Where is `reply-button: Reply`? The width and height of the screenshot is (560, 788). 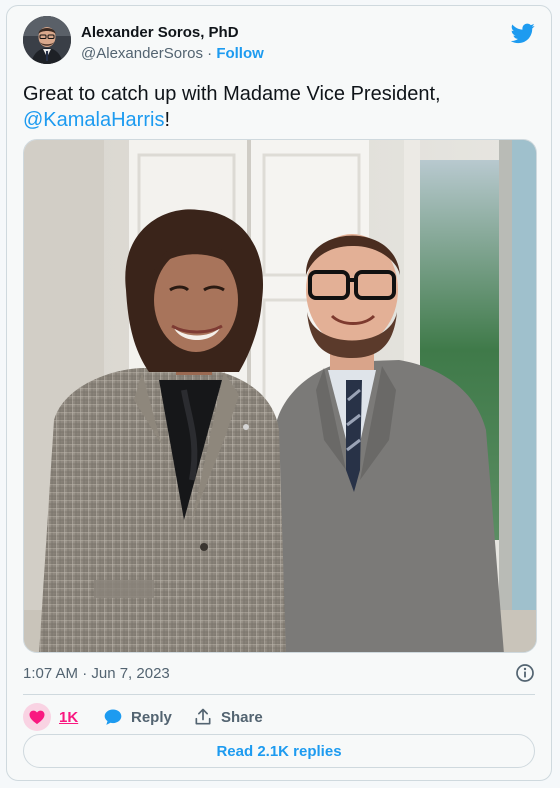 reply-button: Reply is located at coordinates (137, 717).